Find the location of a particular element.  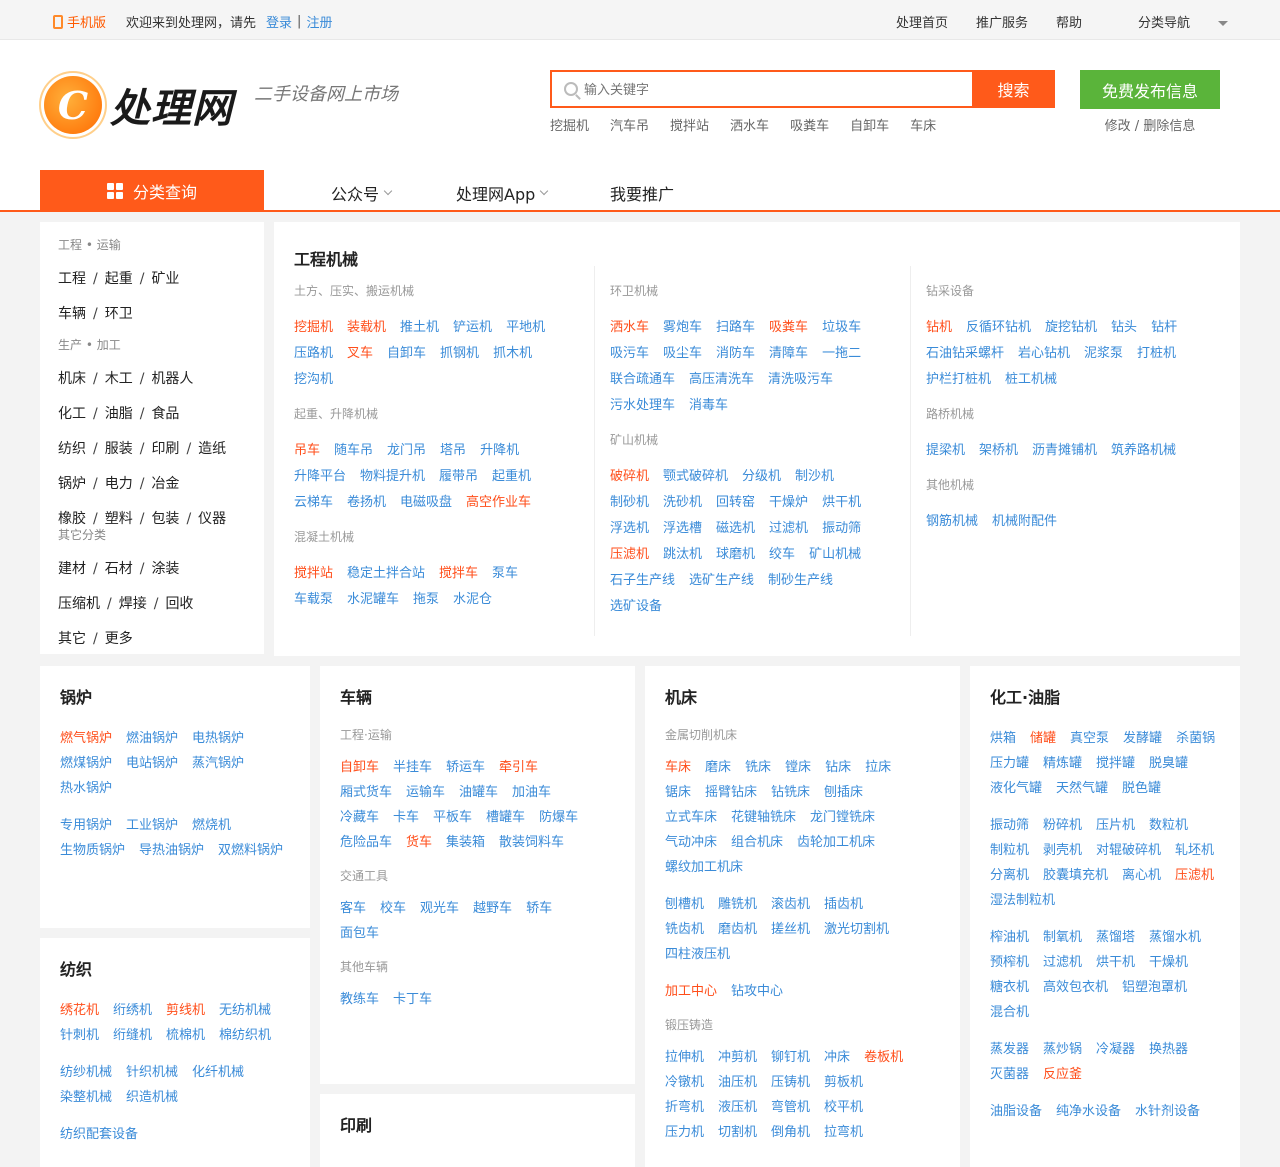

category-link: 拉伸机 is located at coordinates (684, 1057).